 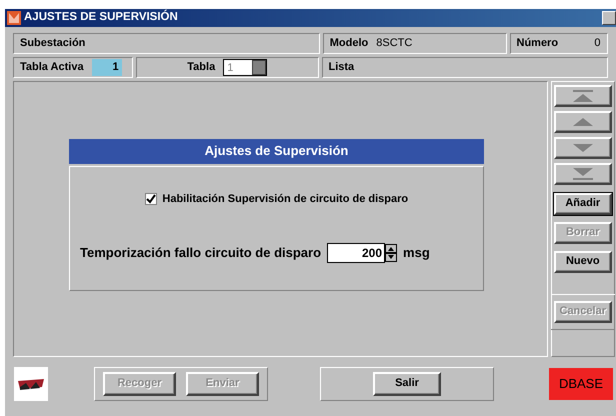 I want to click on field-value: 8SCTC, so click(x=394, y=44).